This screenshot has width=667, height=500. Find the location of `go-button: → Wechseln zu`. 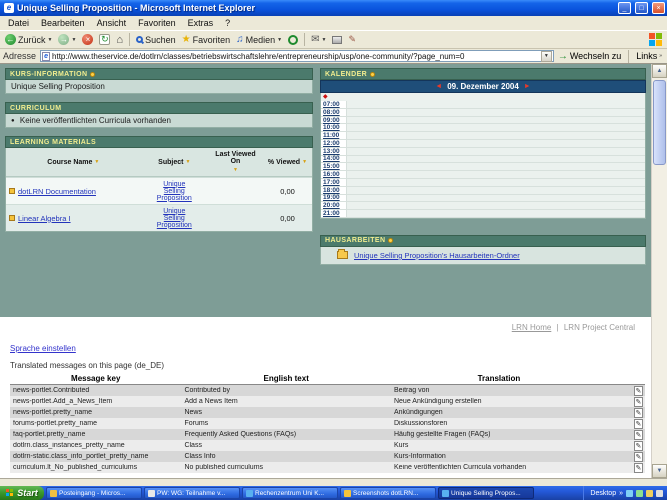

go-button: → Wechseln zu is located at coordinates (589, 56).